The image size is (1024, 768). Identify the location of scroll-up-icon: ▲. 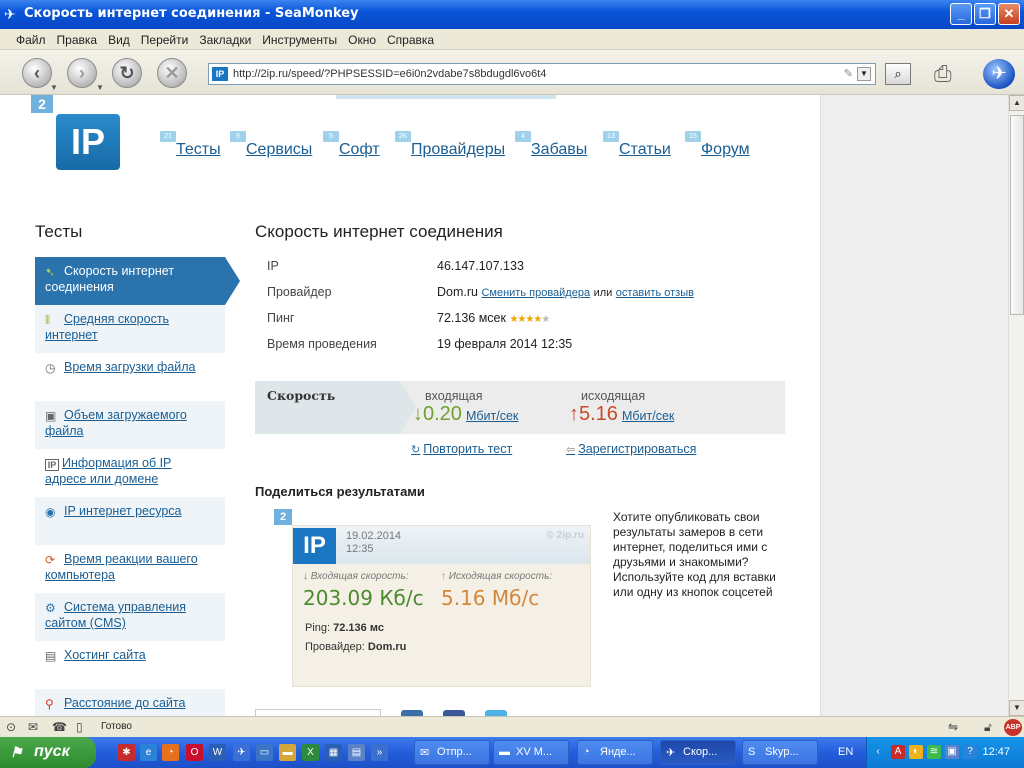
(1016, 103).